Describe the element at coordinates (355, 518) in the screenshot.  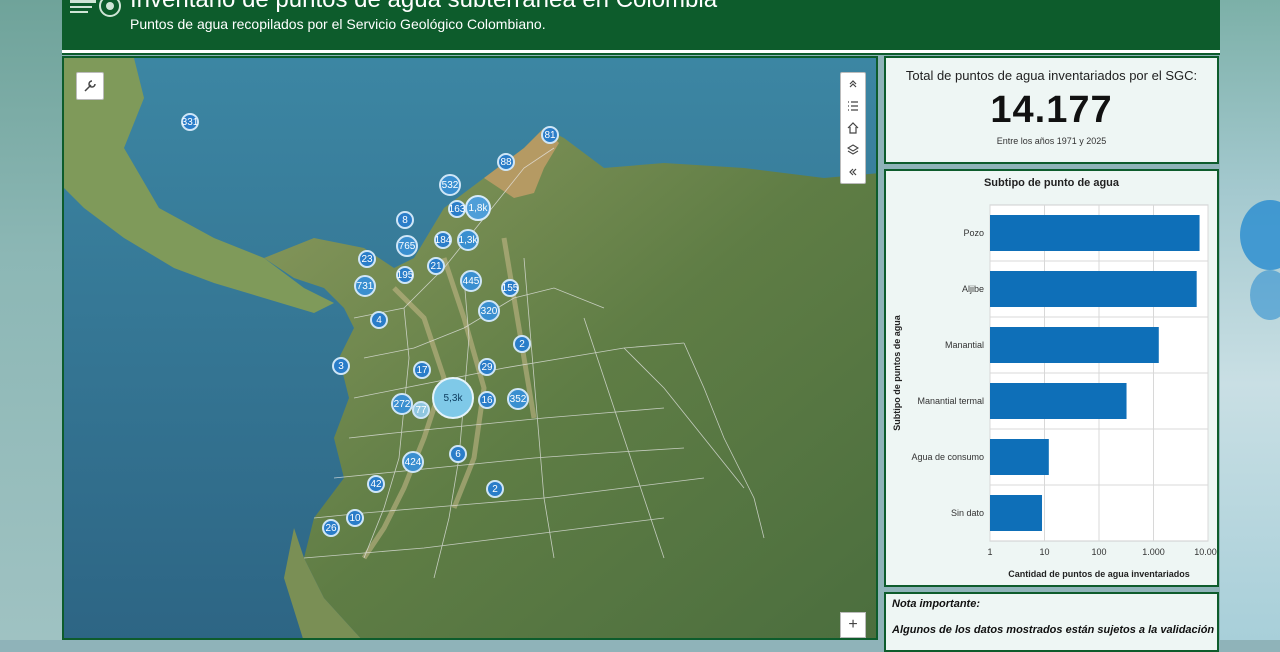
I see `cluster-marker: 10` at that location.